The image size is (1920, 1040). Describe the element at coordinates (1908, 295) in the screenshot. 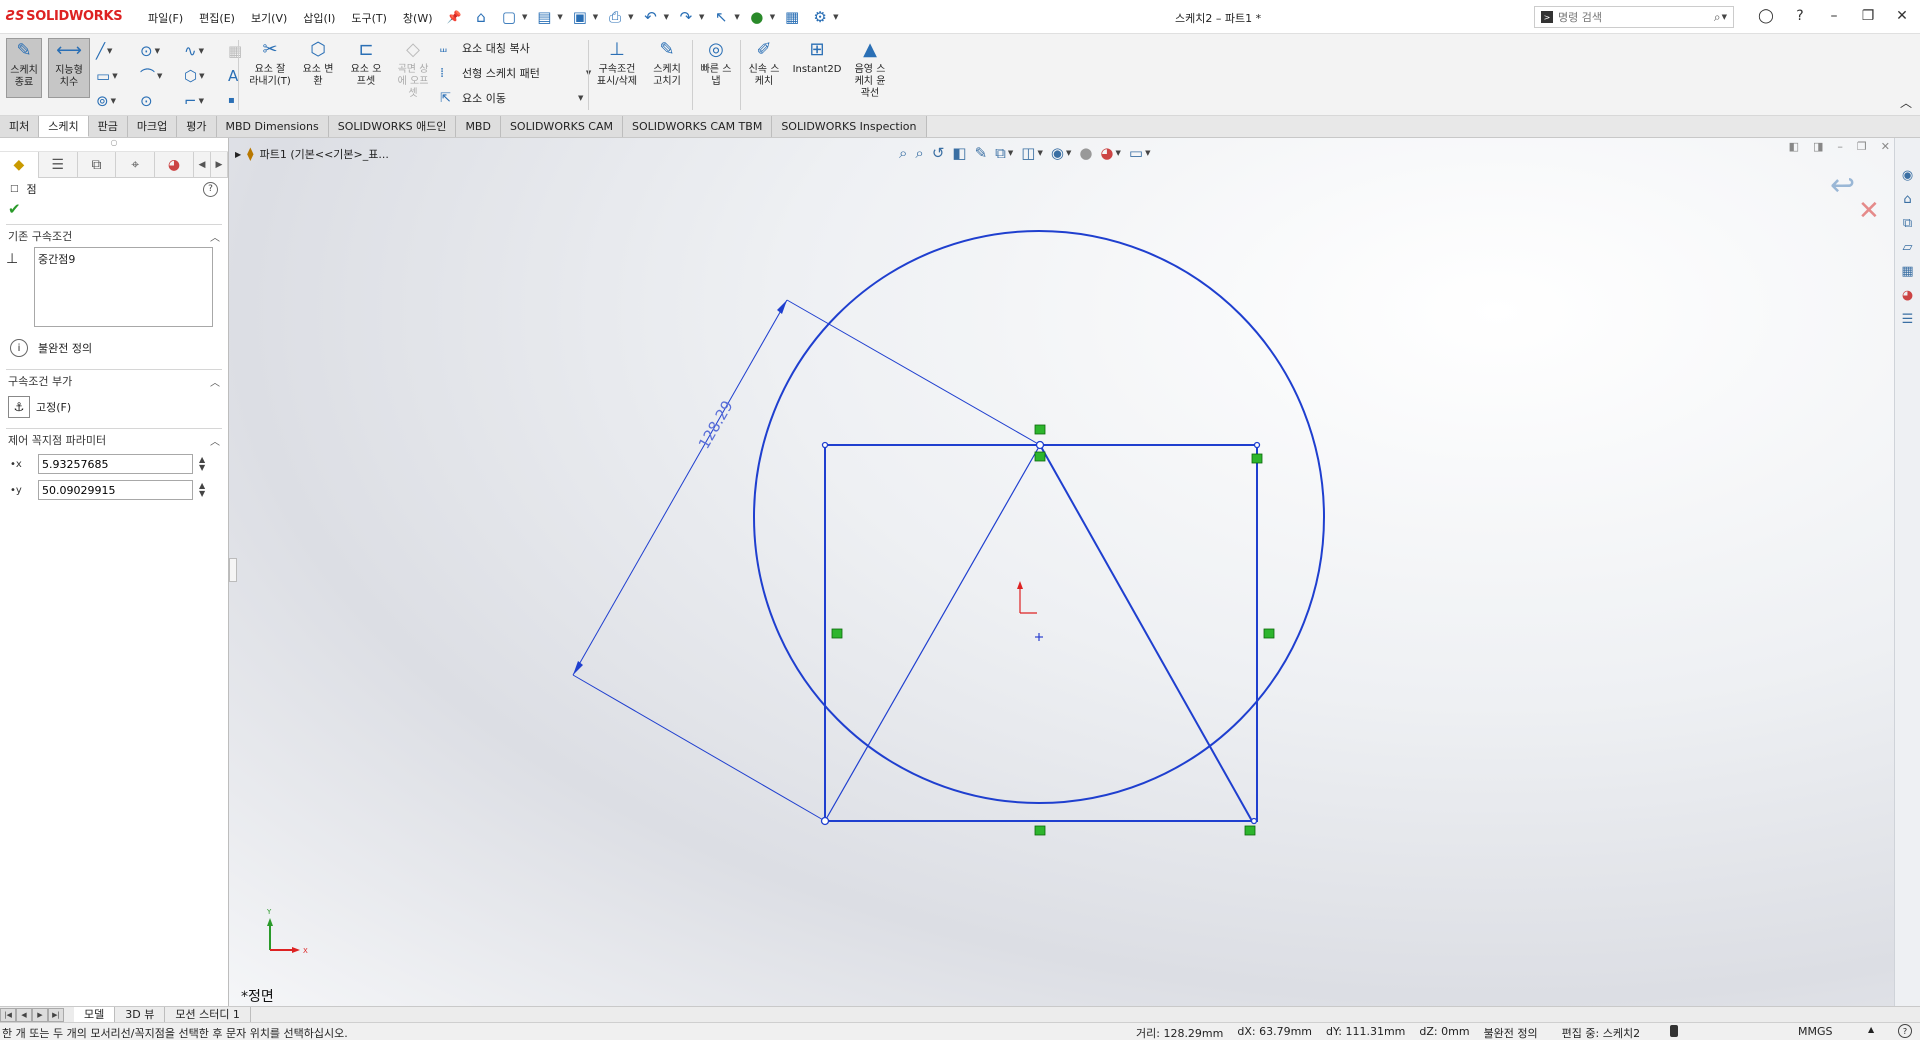

I see `appearances-icon: ◕` at that location.